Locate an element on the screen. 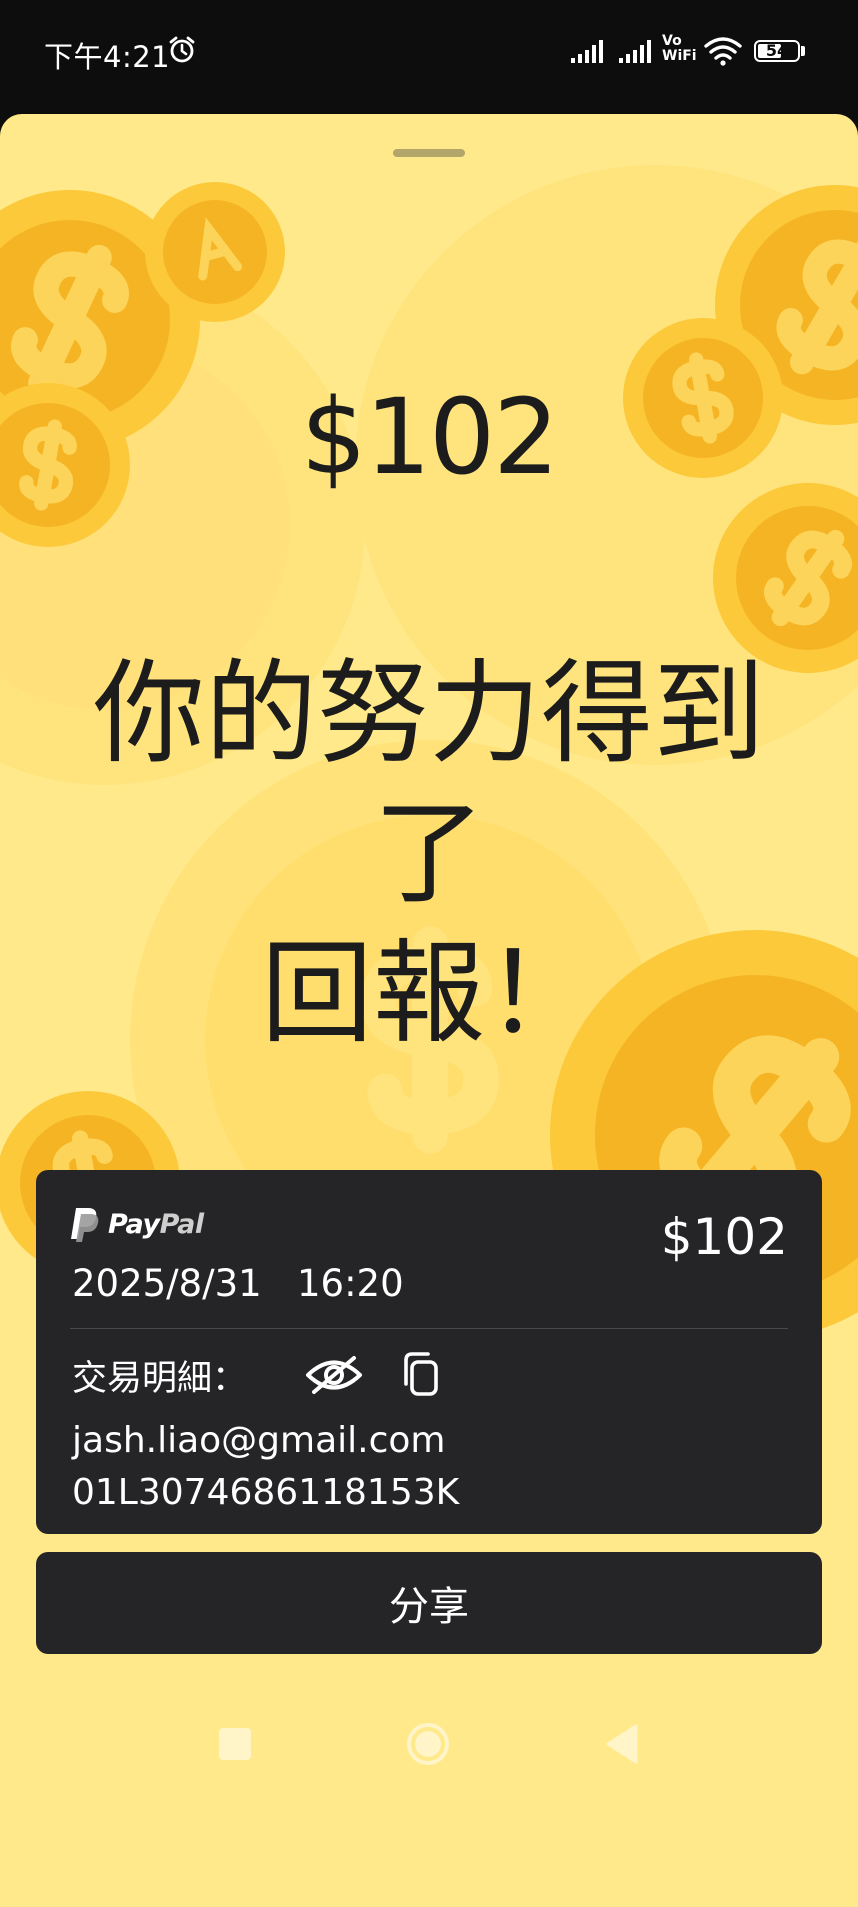 Image resolution: width=858 pixels, height=1907 pixels. status-time: 下午4:21 is located at coordinates (107, 57).